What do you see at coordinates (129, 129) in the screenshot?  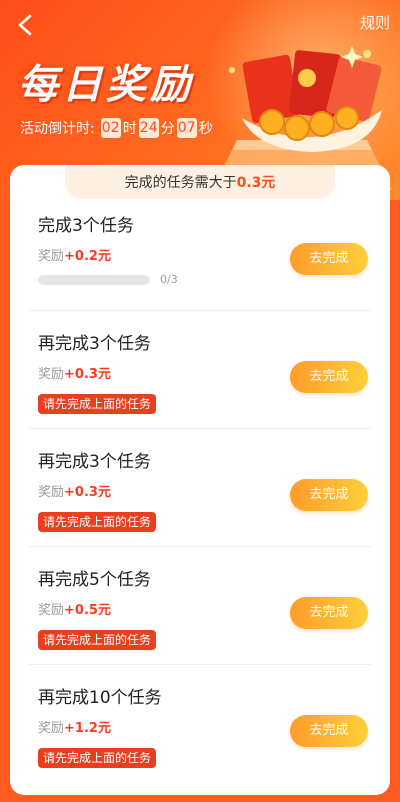 I see `countdown-hours-unit: 时` at bounding box center [129, 129].